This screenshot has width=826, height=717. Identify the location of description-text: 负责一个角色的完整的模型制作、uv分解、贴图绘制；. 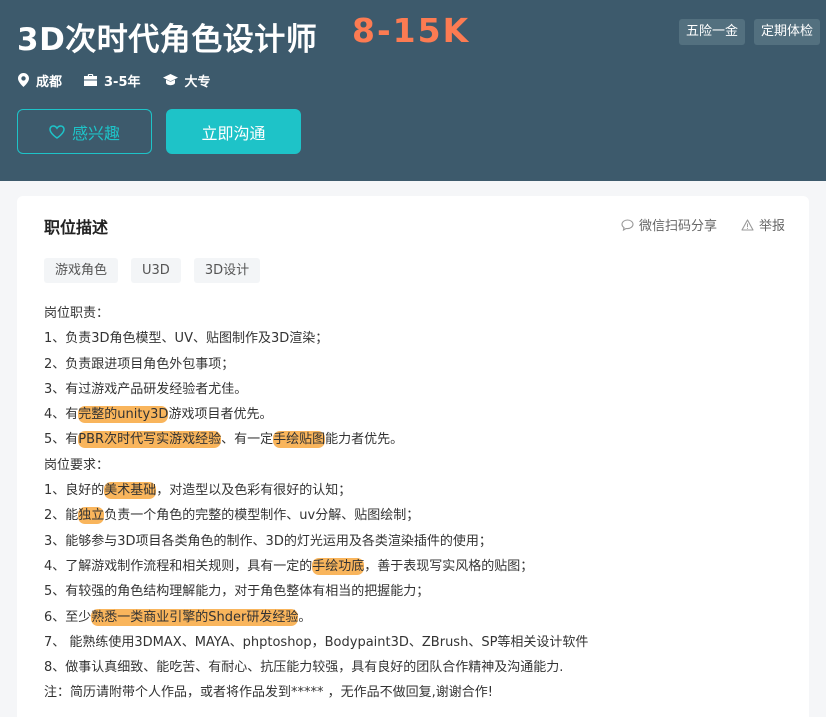
(262, 516).